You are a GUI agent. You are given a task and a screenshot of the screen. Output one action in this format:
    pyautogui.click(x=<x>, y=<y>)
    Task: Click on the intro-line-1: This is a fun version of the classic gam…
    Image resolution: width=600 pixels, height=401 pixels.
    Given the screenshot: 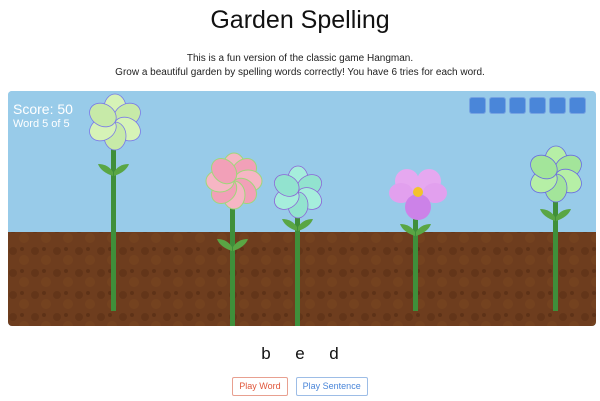 What is the action you would take?
    pyautogui.click(x=300, y=58)
    